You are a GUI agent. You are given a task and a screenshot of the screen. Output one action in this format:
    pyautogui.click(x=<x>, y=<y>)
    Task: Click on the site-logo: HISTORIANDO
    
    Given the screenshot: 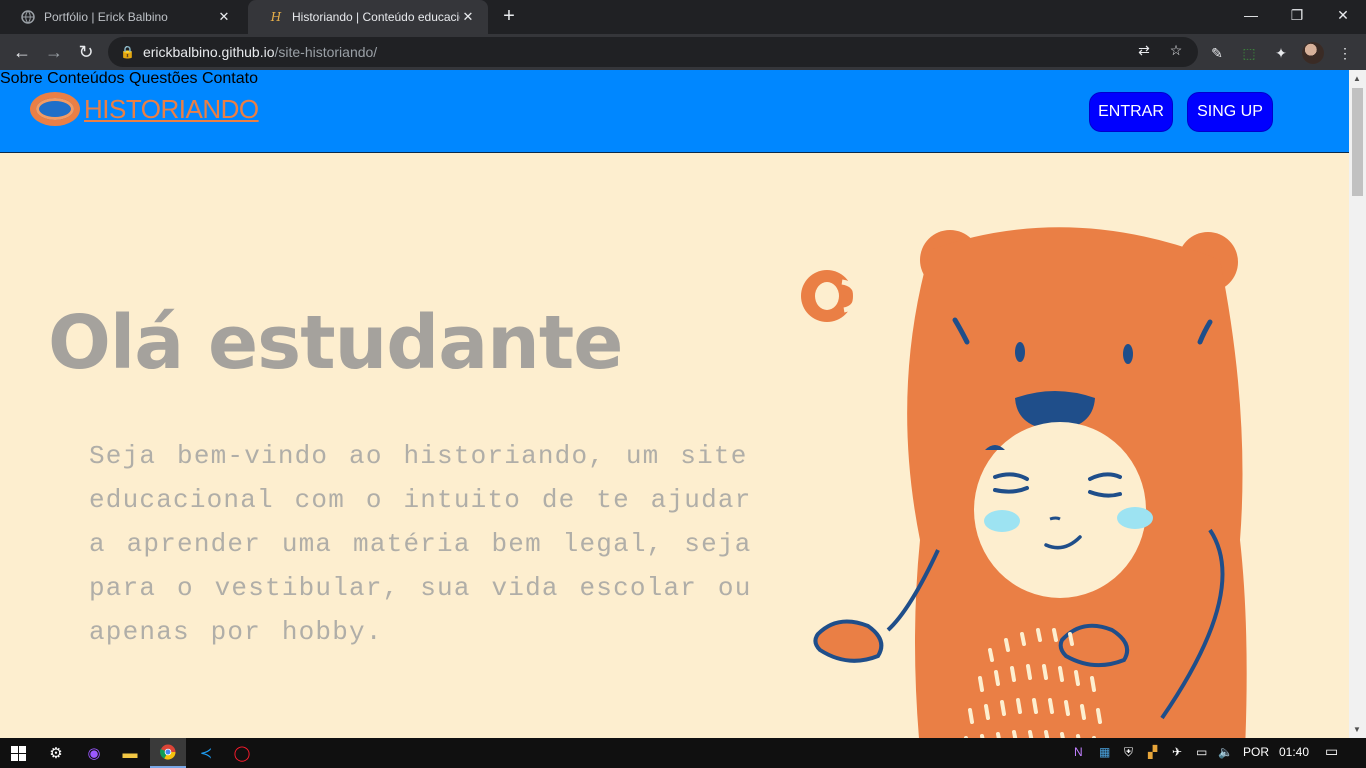 What is the action you would take?
    pyautogui.click(x=144, y=109)
    